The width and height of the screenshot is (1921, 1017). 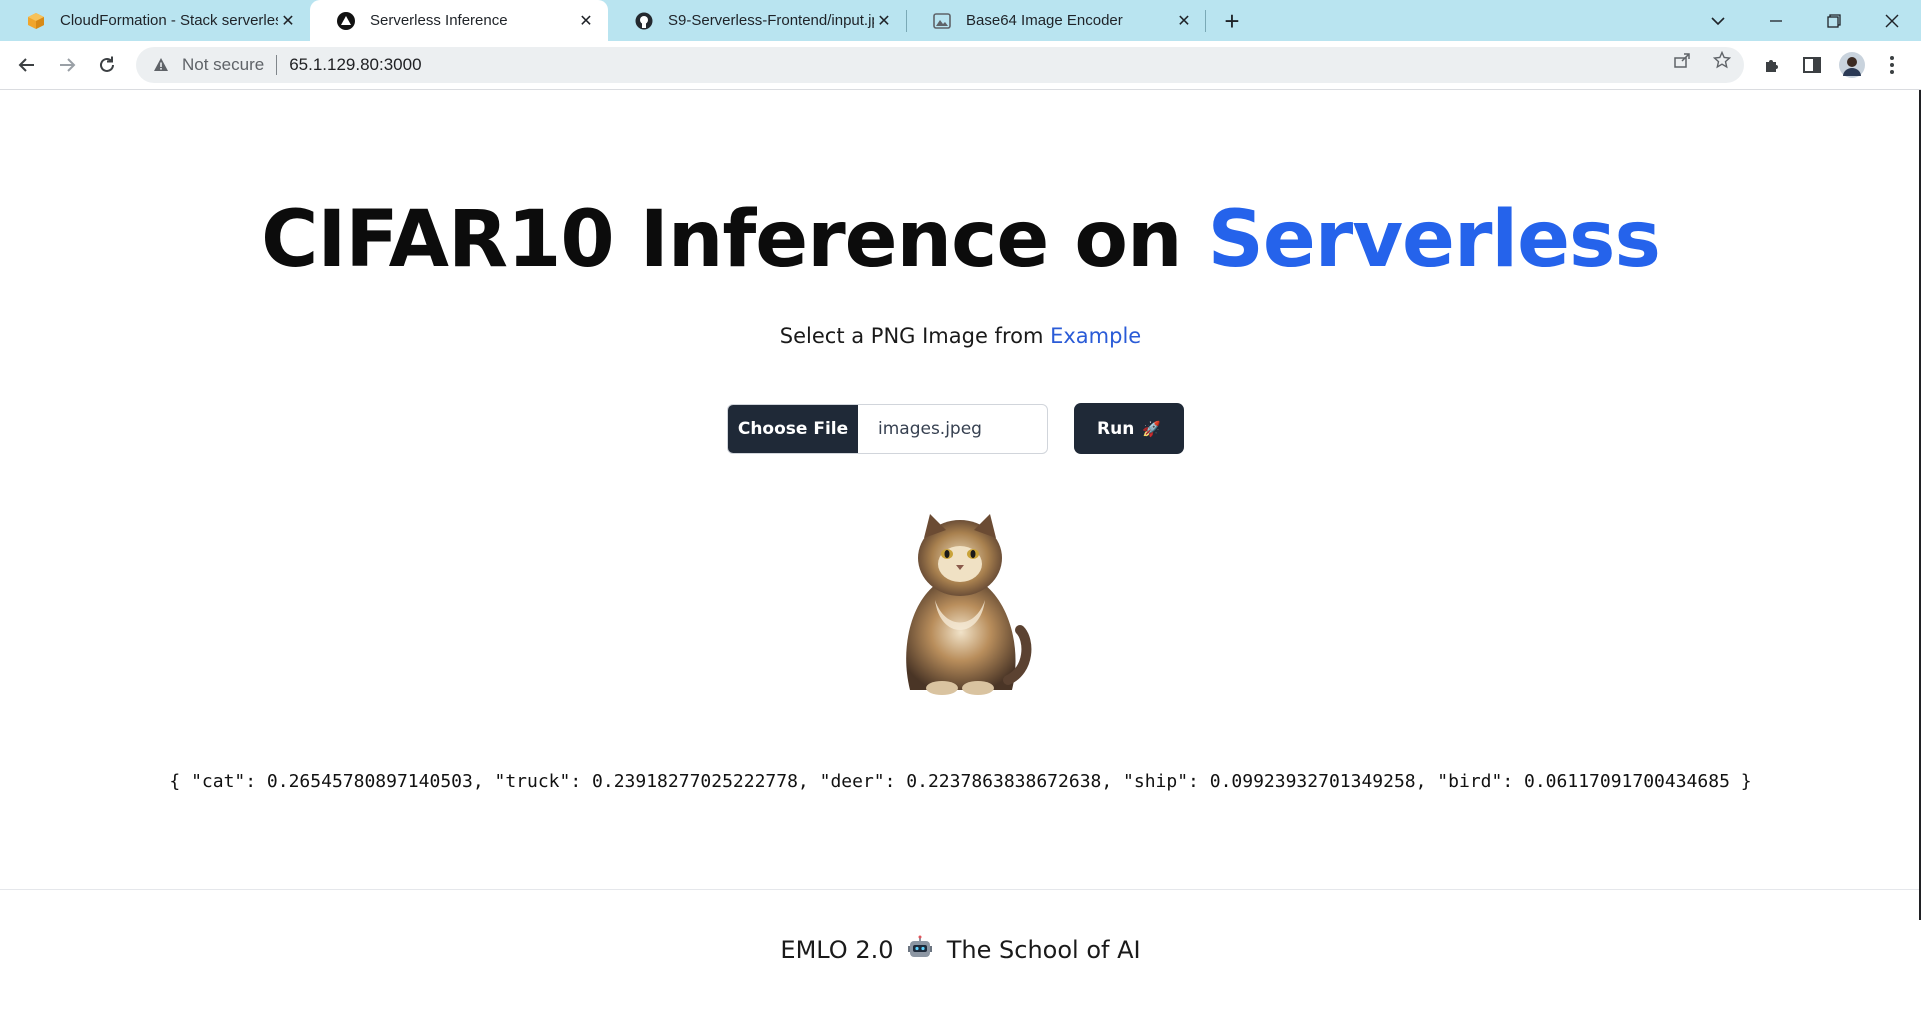 I want to click on file-input: Choose File images.jpeg, so click(x=887, y=429).